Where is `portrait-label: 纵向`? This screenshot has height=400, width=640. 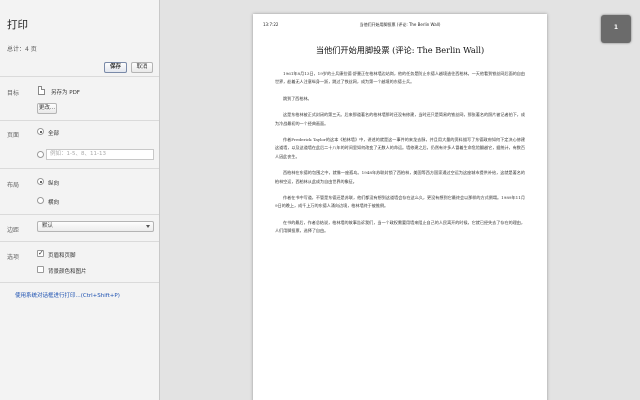
portrait-label: 纵向 is located at coordinates (54, 184).